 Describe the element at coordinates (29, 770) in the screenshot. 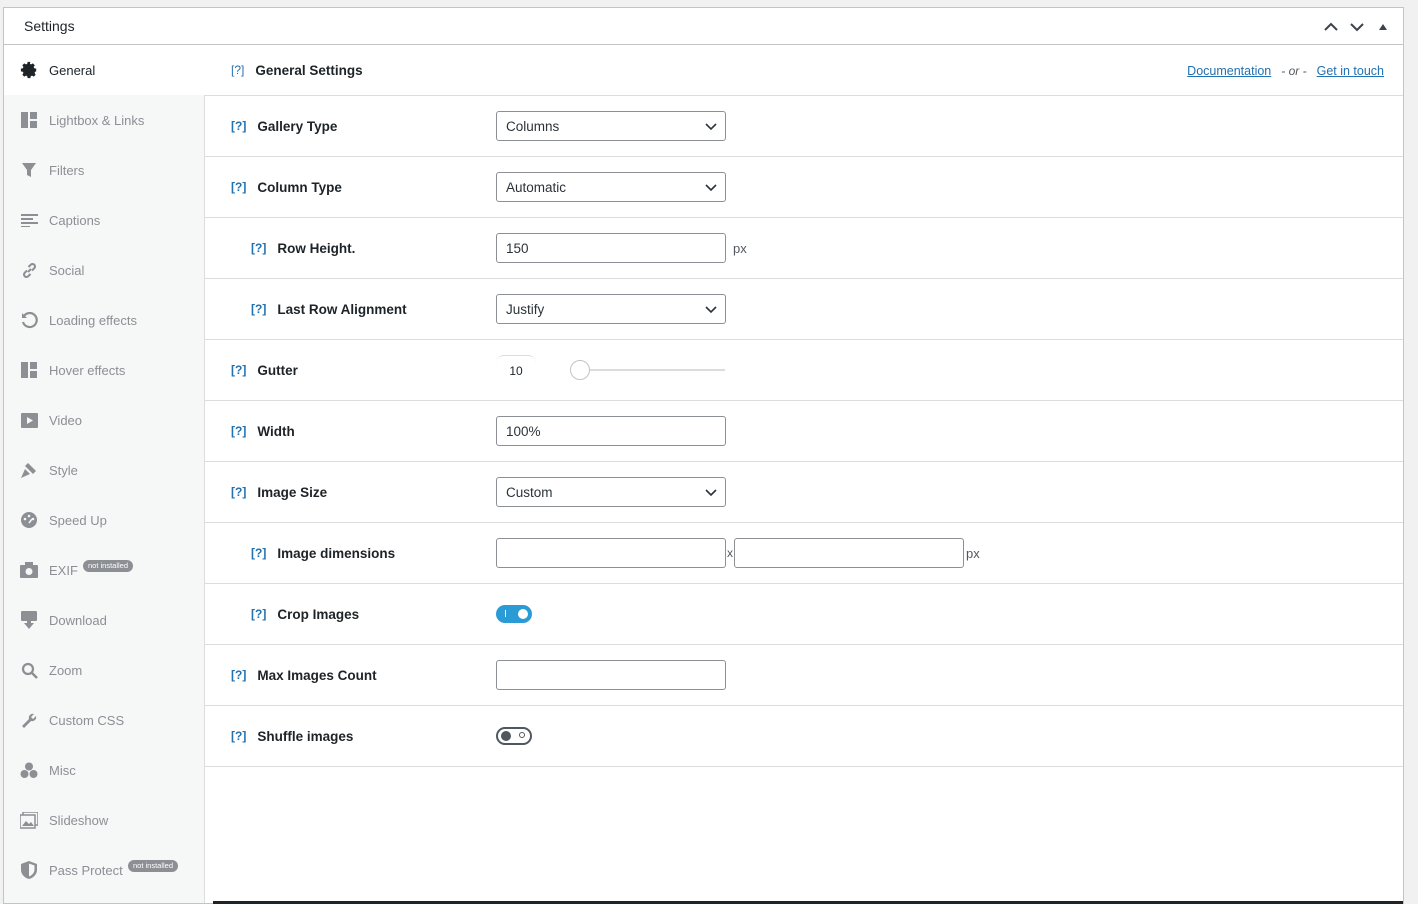

I see `circles-icon` at that location.